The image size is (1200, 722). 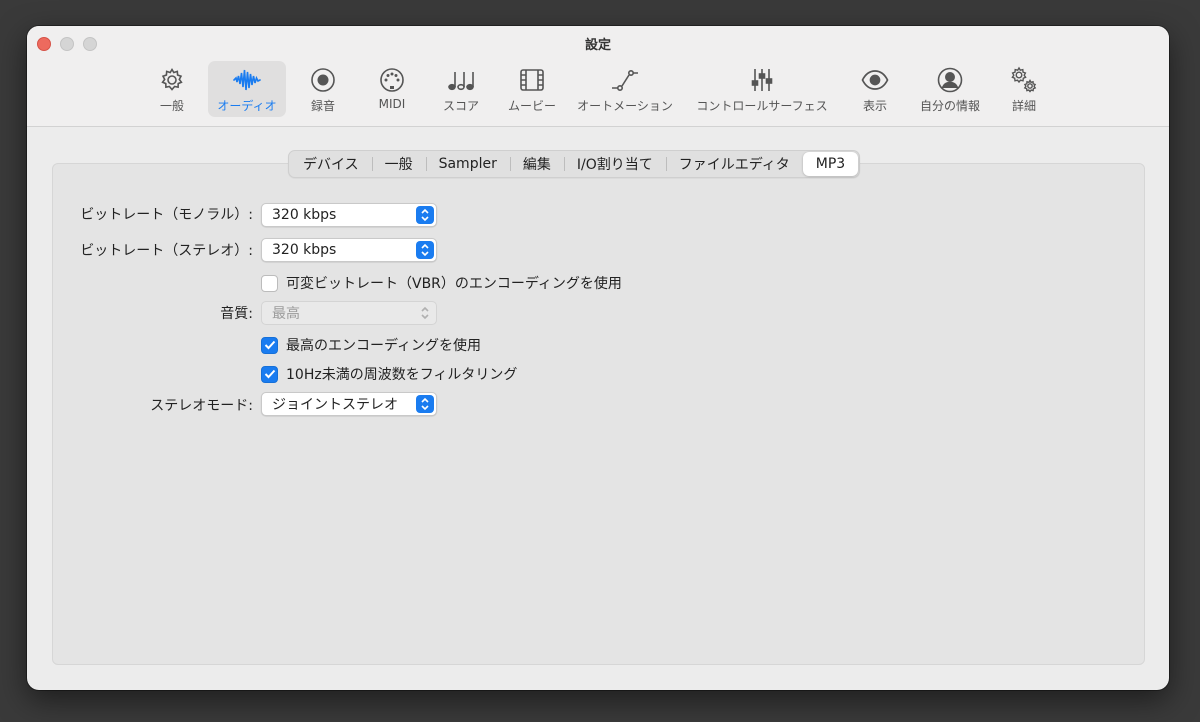 What do you see at coordinates (460, 106) in the screenshot?
I see `toolbar-label: スコア` at bounding box center [460, 106].